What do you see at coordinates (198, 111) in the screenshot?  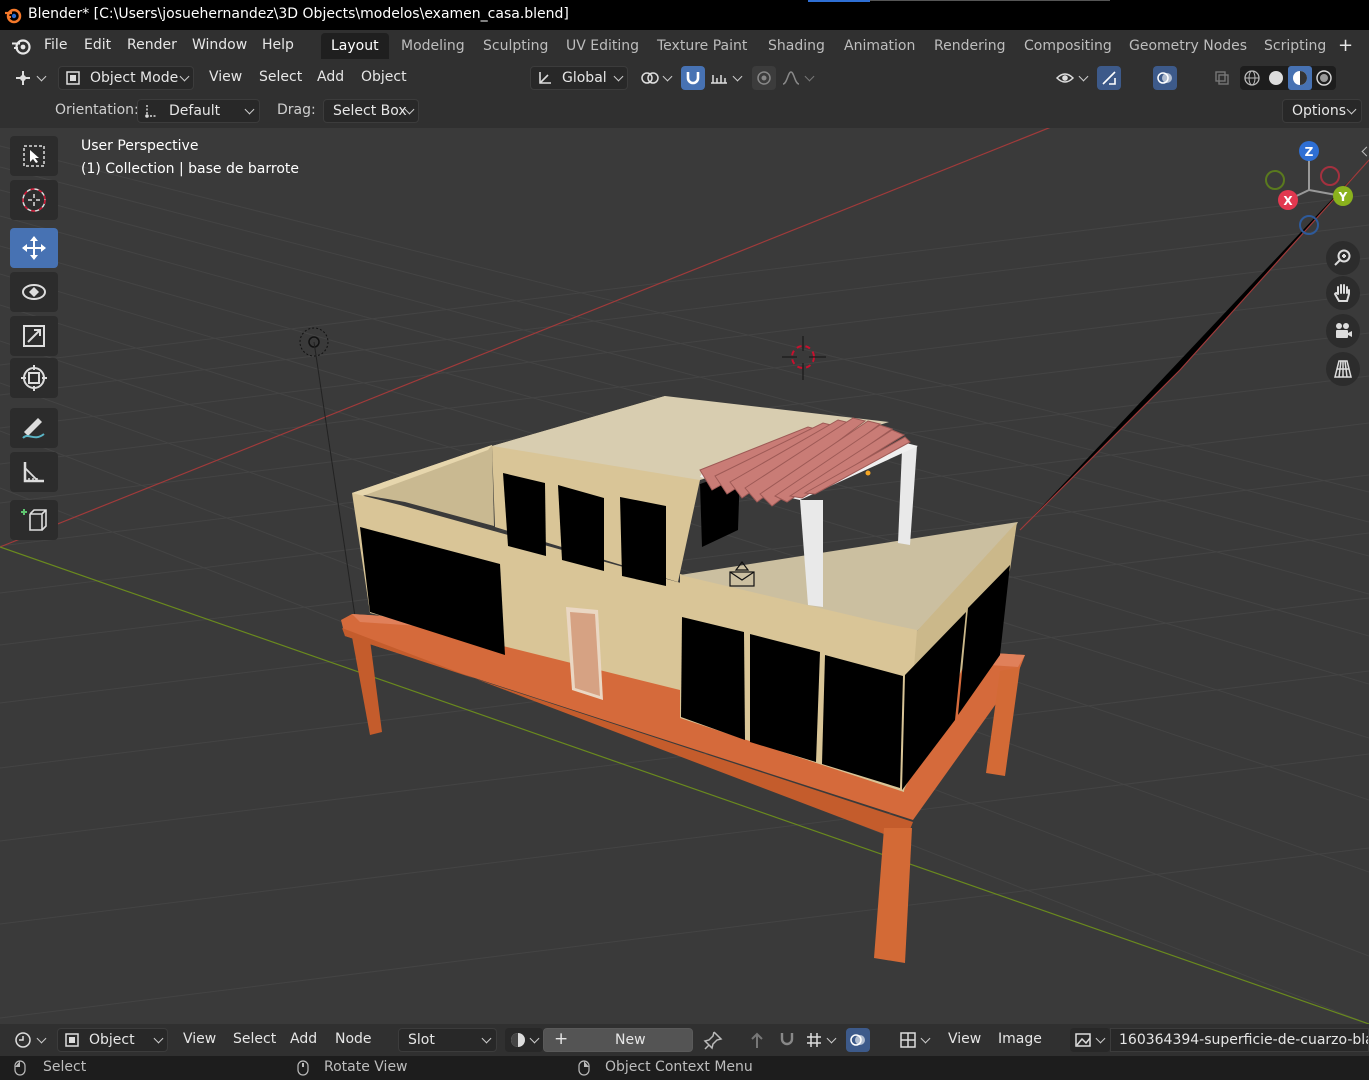 I see `orientation-setting-dropdown: Default` at bounding box center [198, 111].